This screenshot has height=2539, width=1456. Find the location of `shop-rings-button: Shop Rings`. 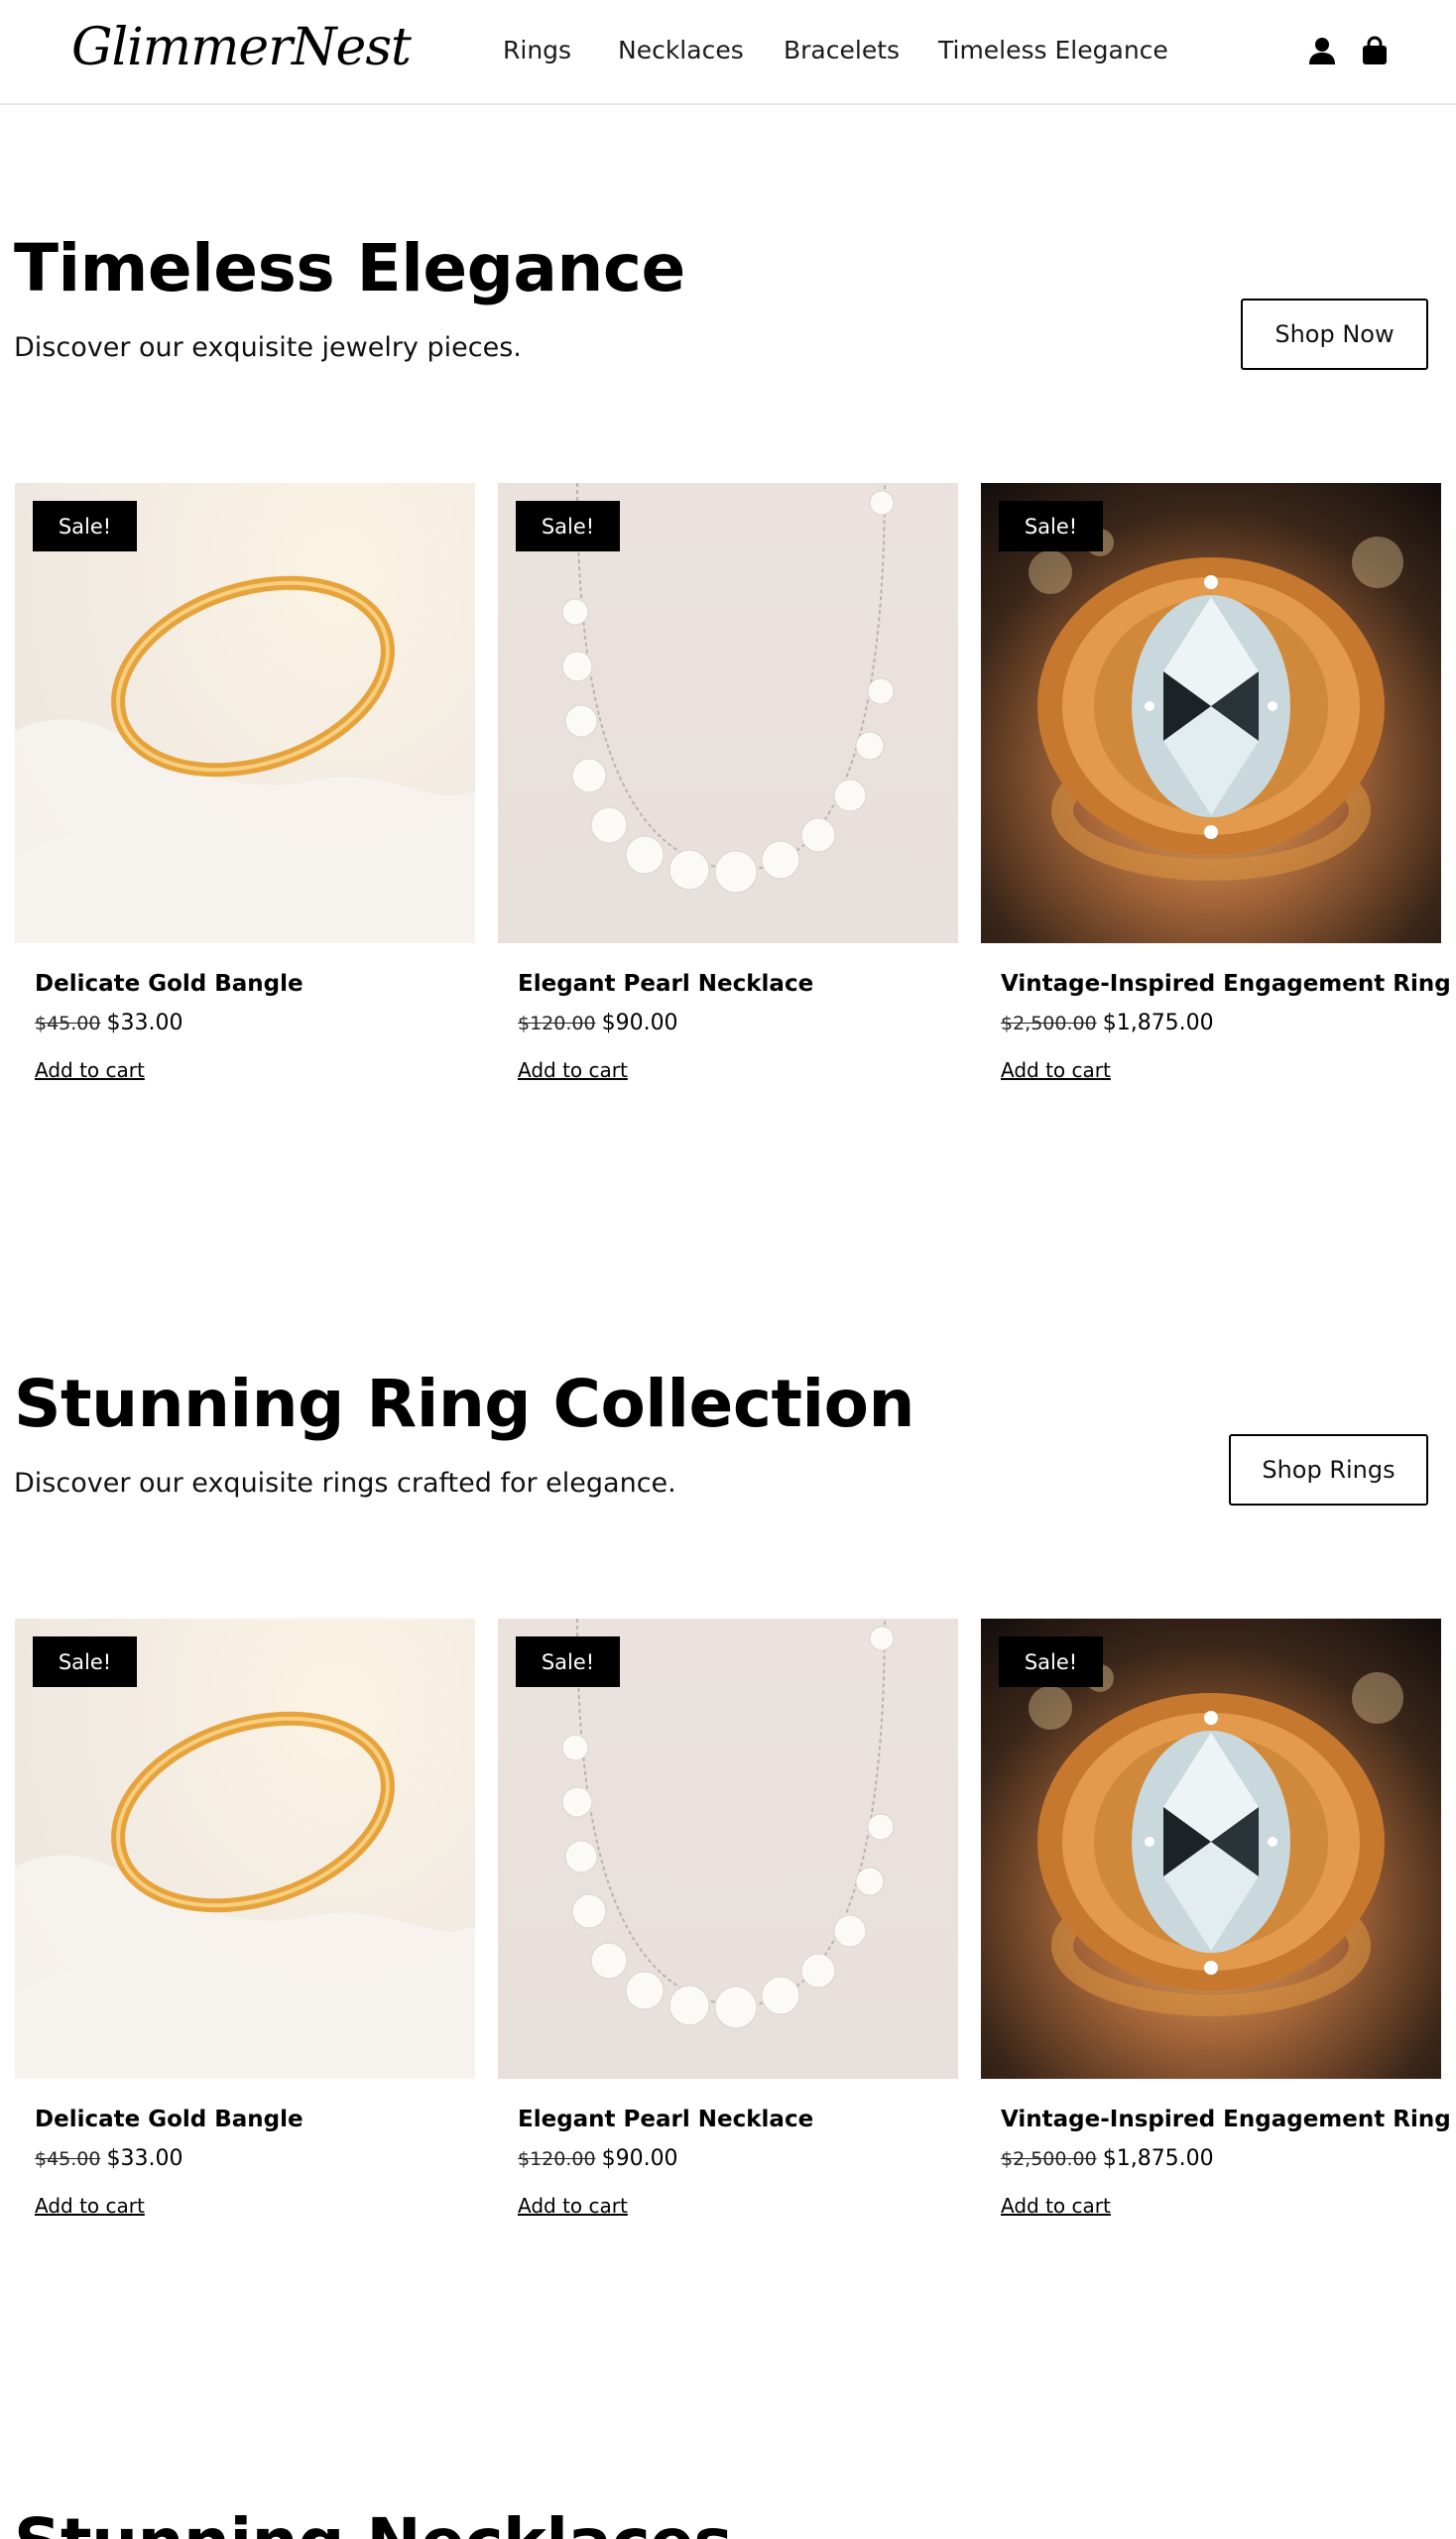

shop-rings-button: Shop Rings is located at coordinates (1328, 1470).